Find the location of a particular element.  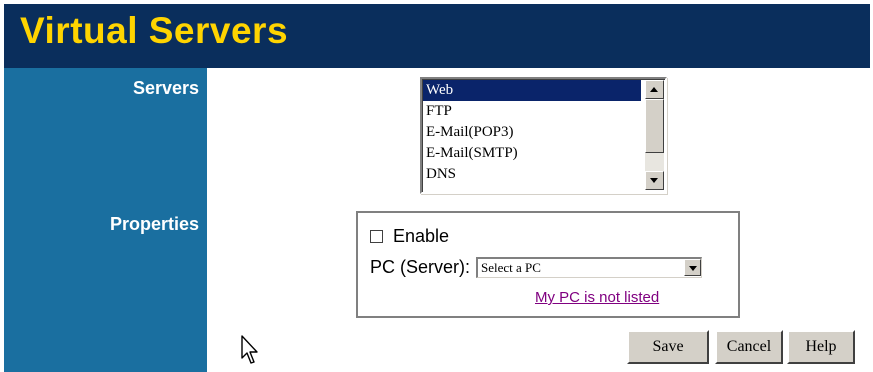

enable-checkbox is located at coordinates (376, 236).